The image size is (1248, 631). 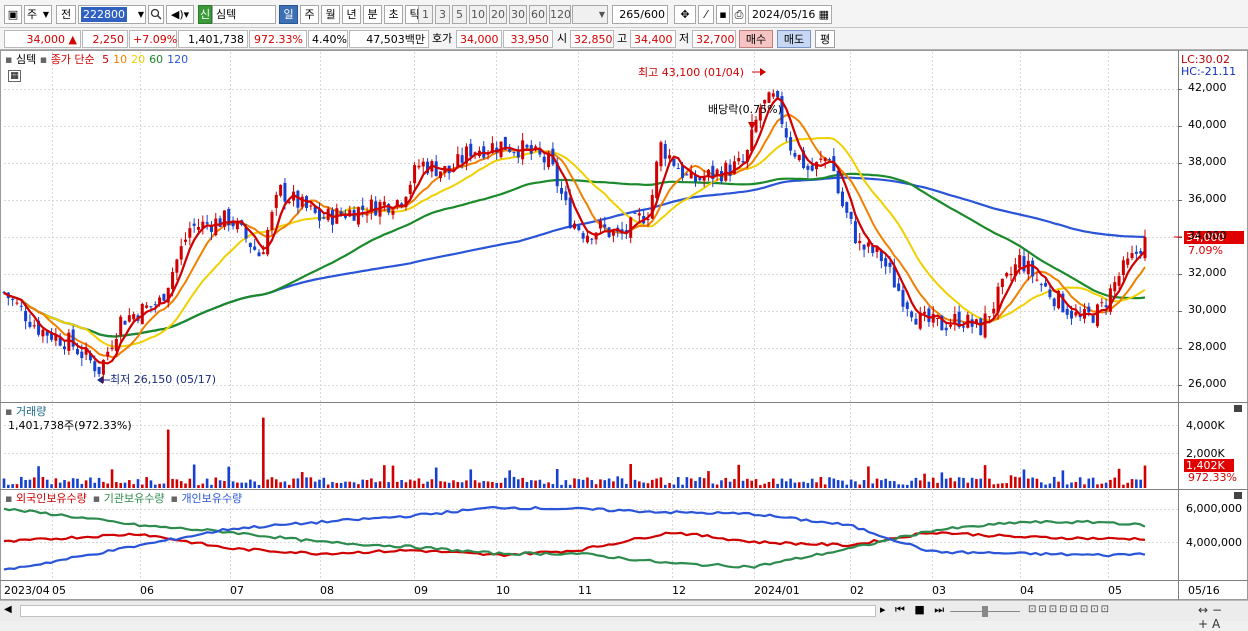 What do you see at coordinates (8, 609) in the screenshot?
I see `scroll-left-icon: ◀` at bounding box center [8, 609].